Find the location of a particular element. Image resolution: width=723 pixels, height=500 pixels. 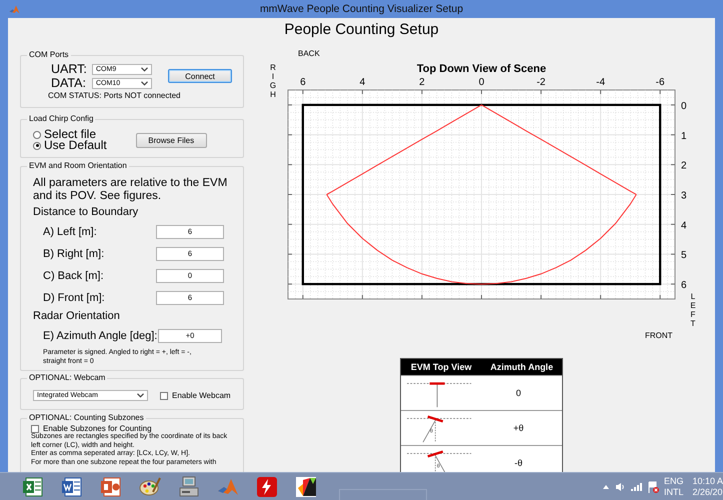

axis-tick-label: -6 is located at coordinates (660, 82).